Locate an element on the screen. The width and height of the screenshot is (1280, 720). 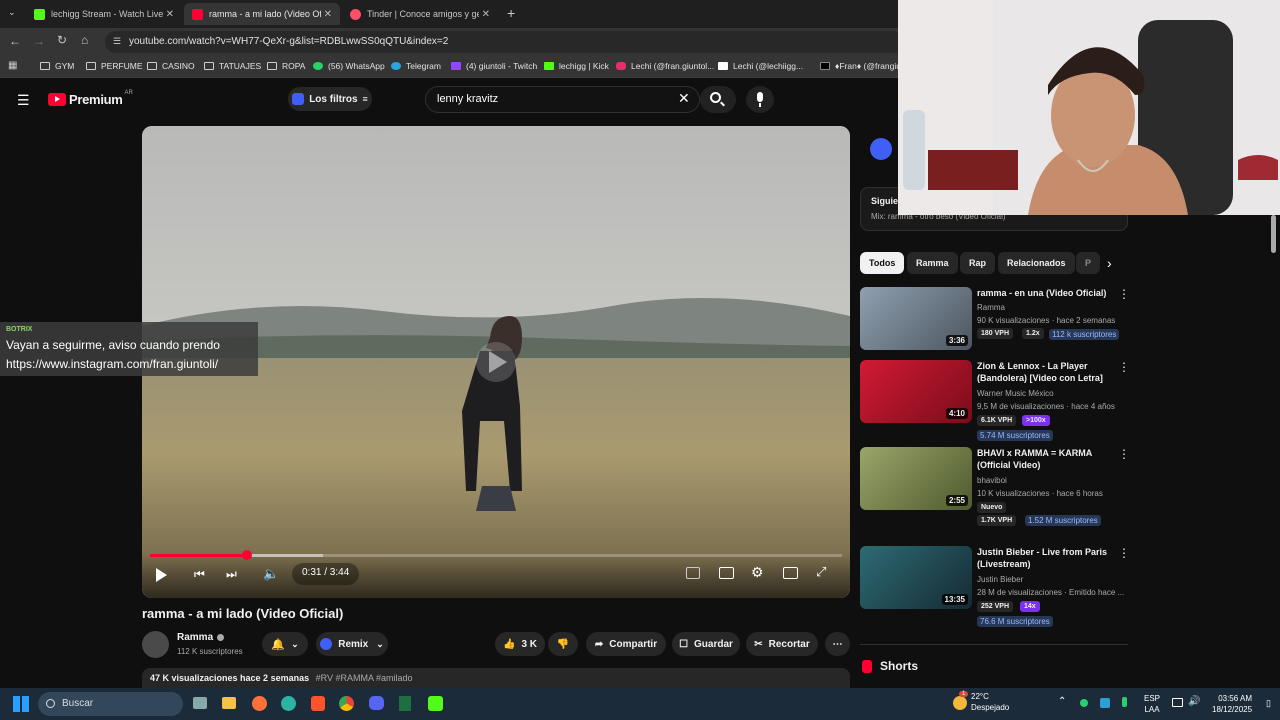
site-info-icon: ☰ is located at coordinates (117, 41).